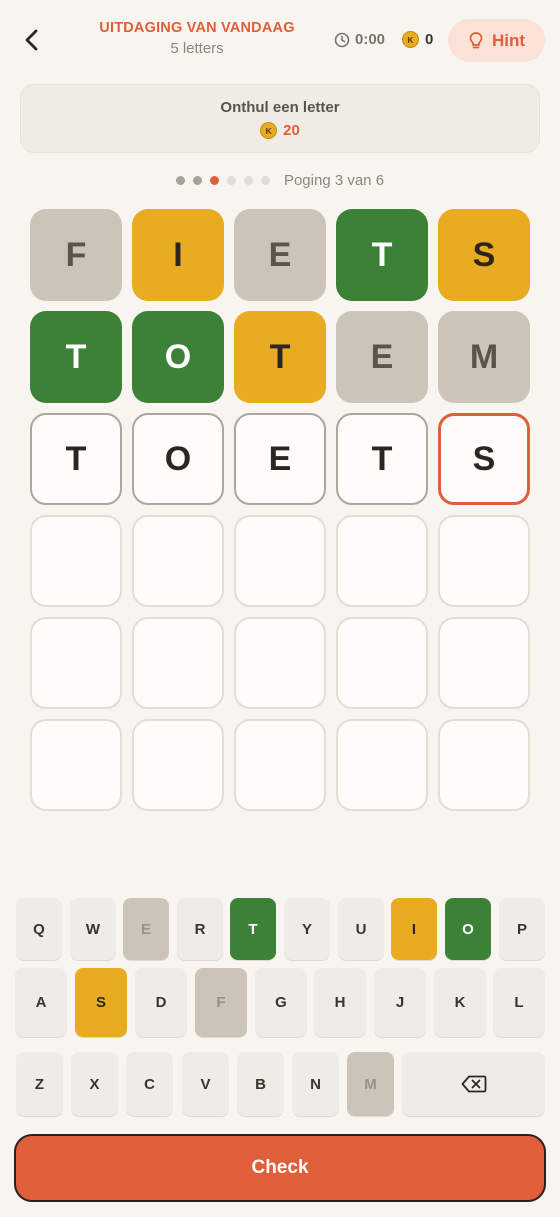 This screenshot has height=1217, width=560. What do you see at coordinates (334, 180) in the screenshot?
I see `attempt-text: Poging 3 van 6` at bounding box center [334, 180].